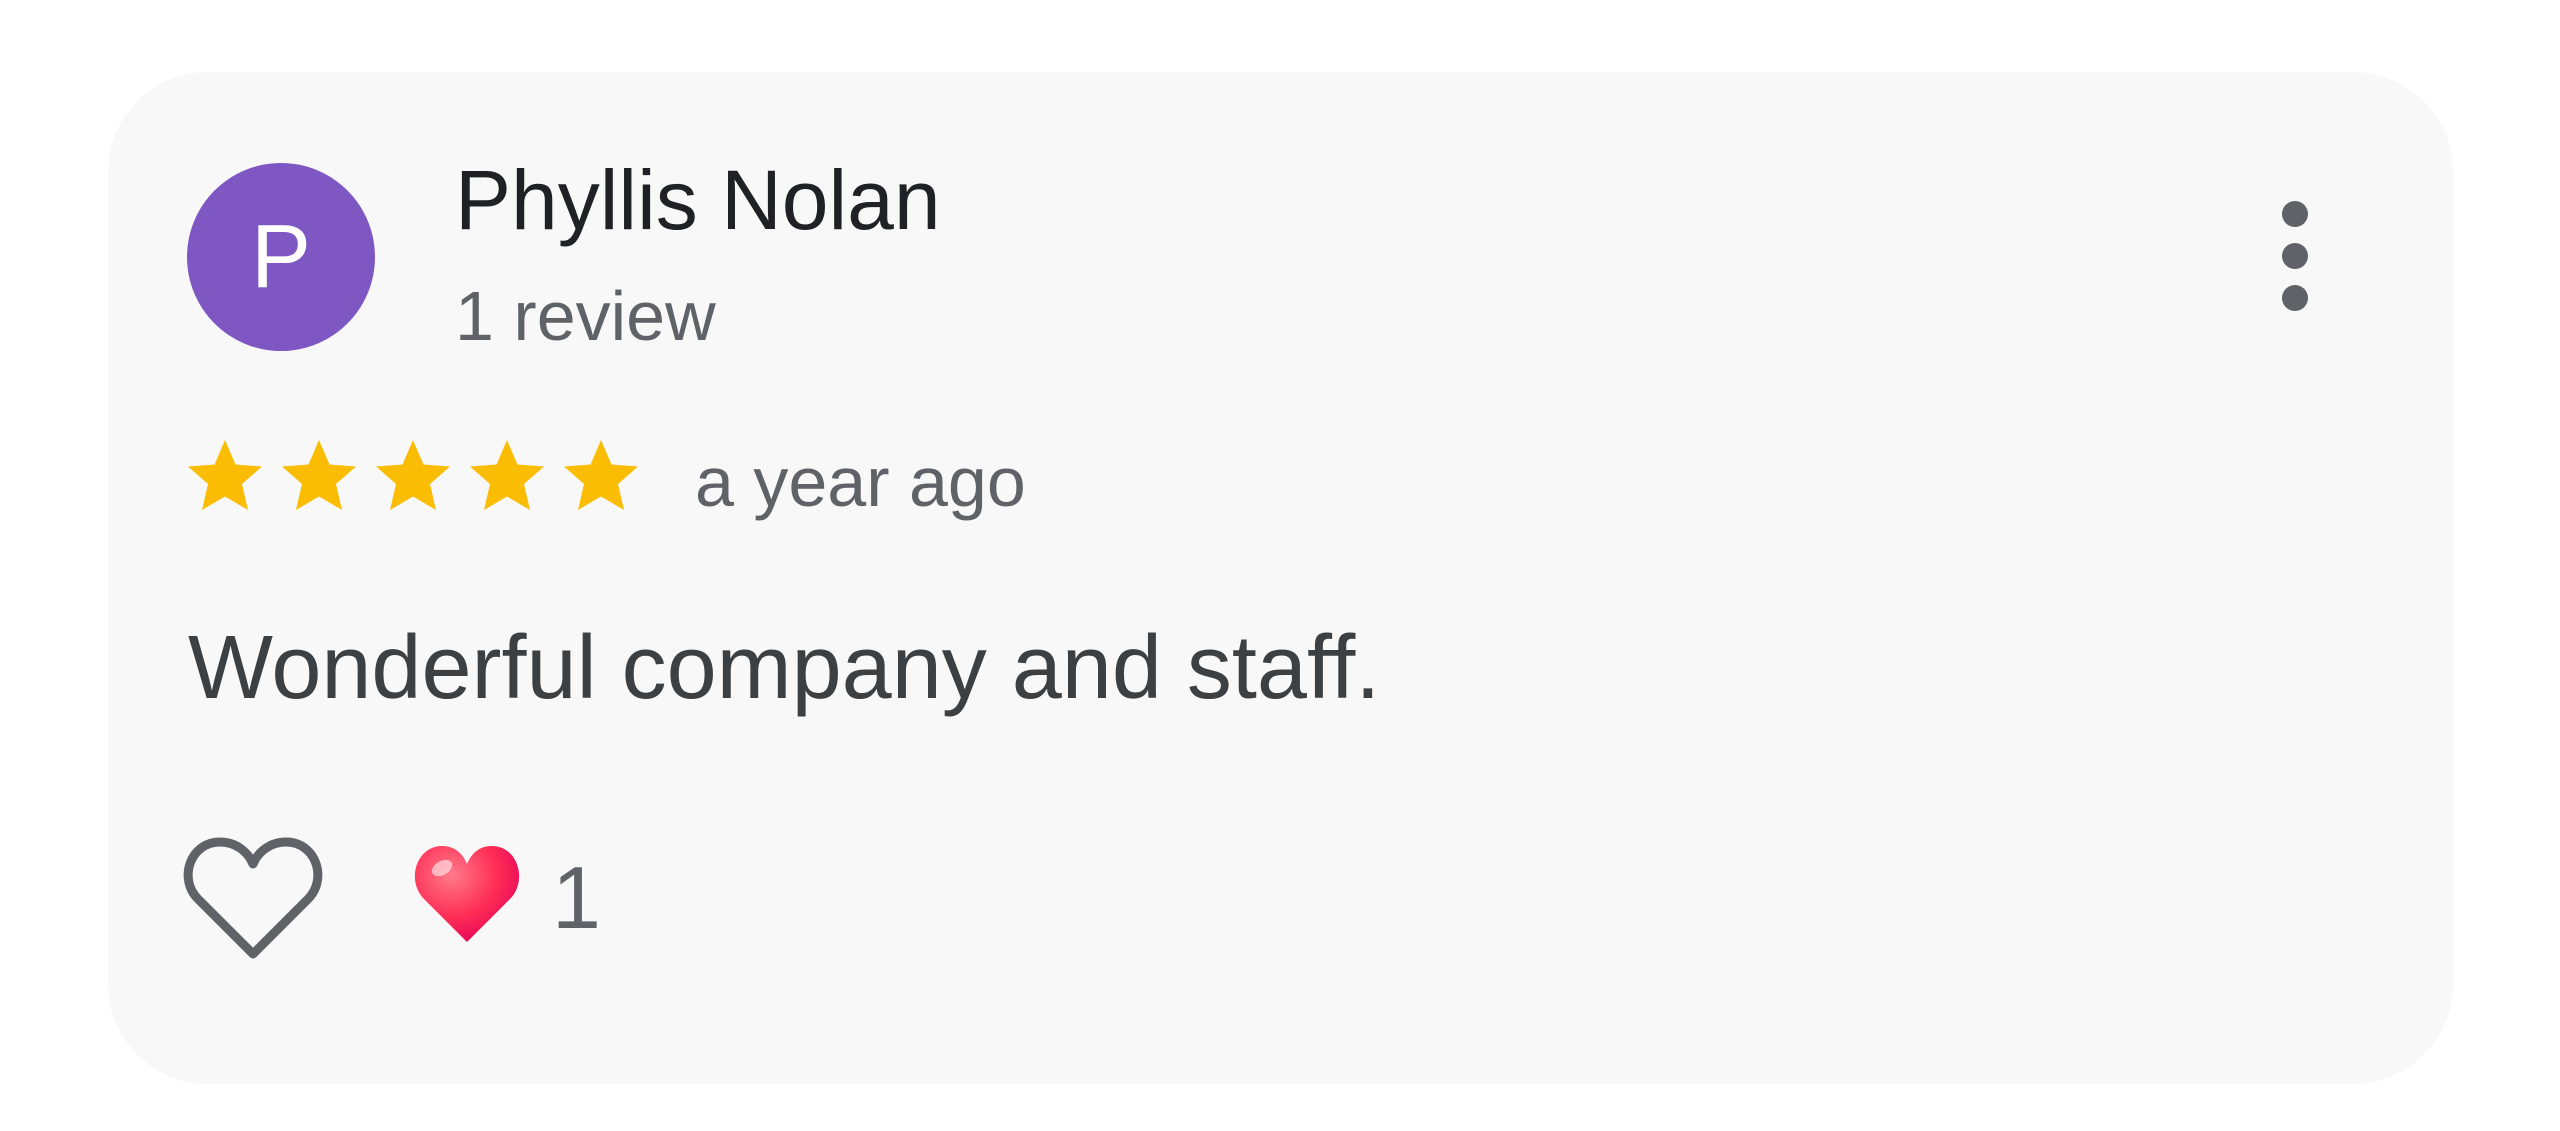  I want to click on like-button, so click(253, 898).